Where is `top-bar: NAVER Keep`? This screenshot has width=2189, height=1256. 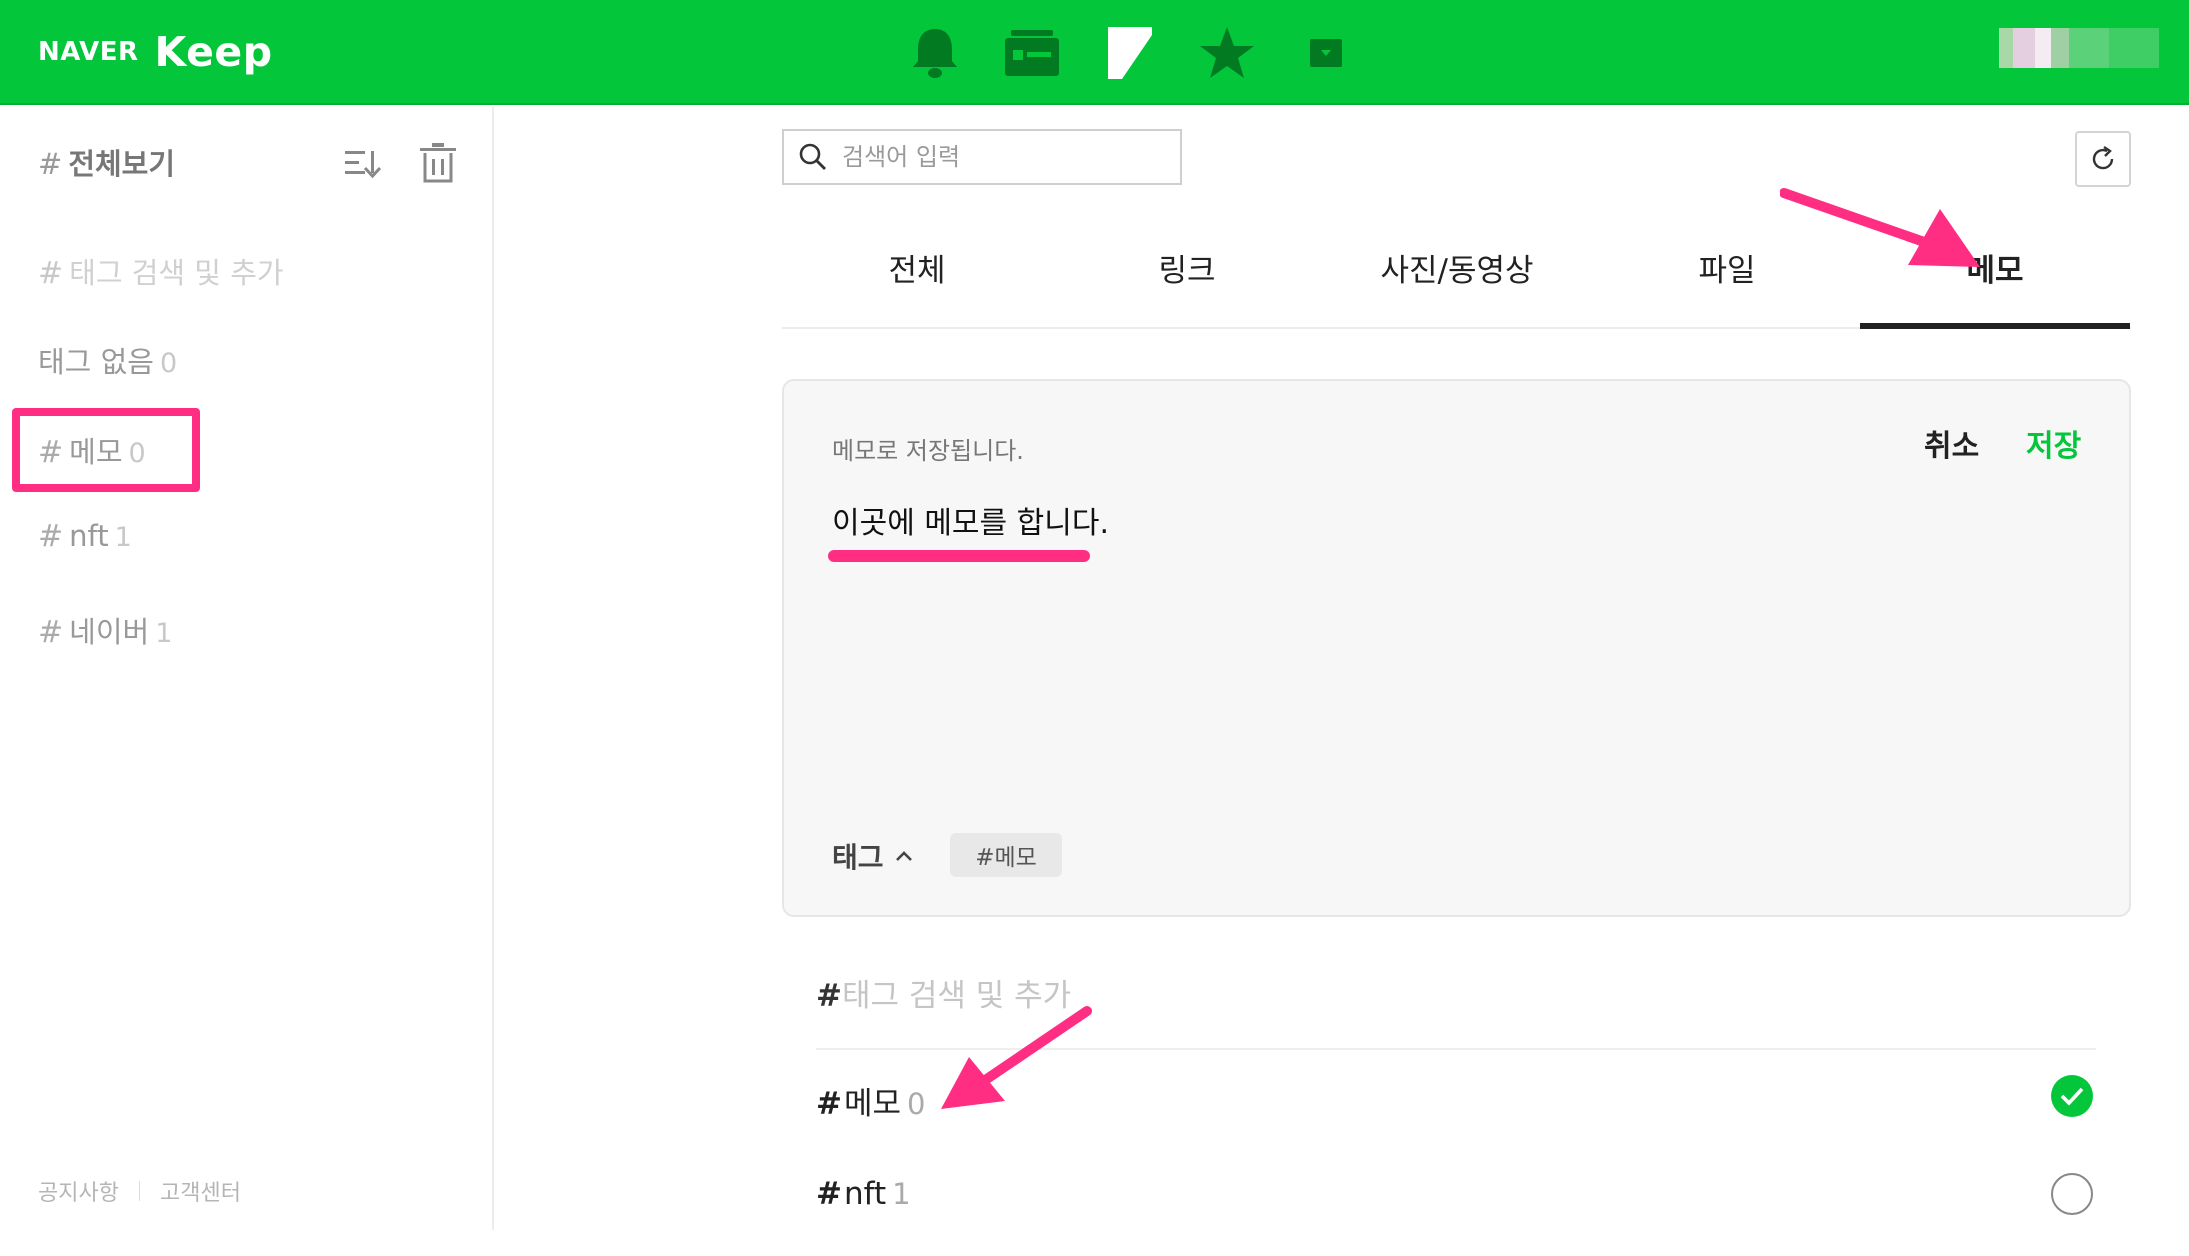 top-bar: NAVER Keep is located at coordinates (1094, 52).